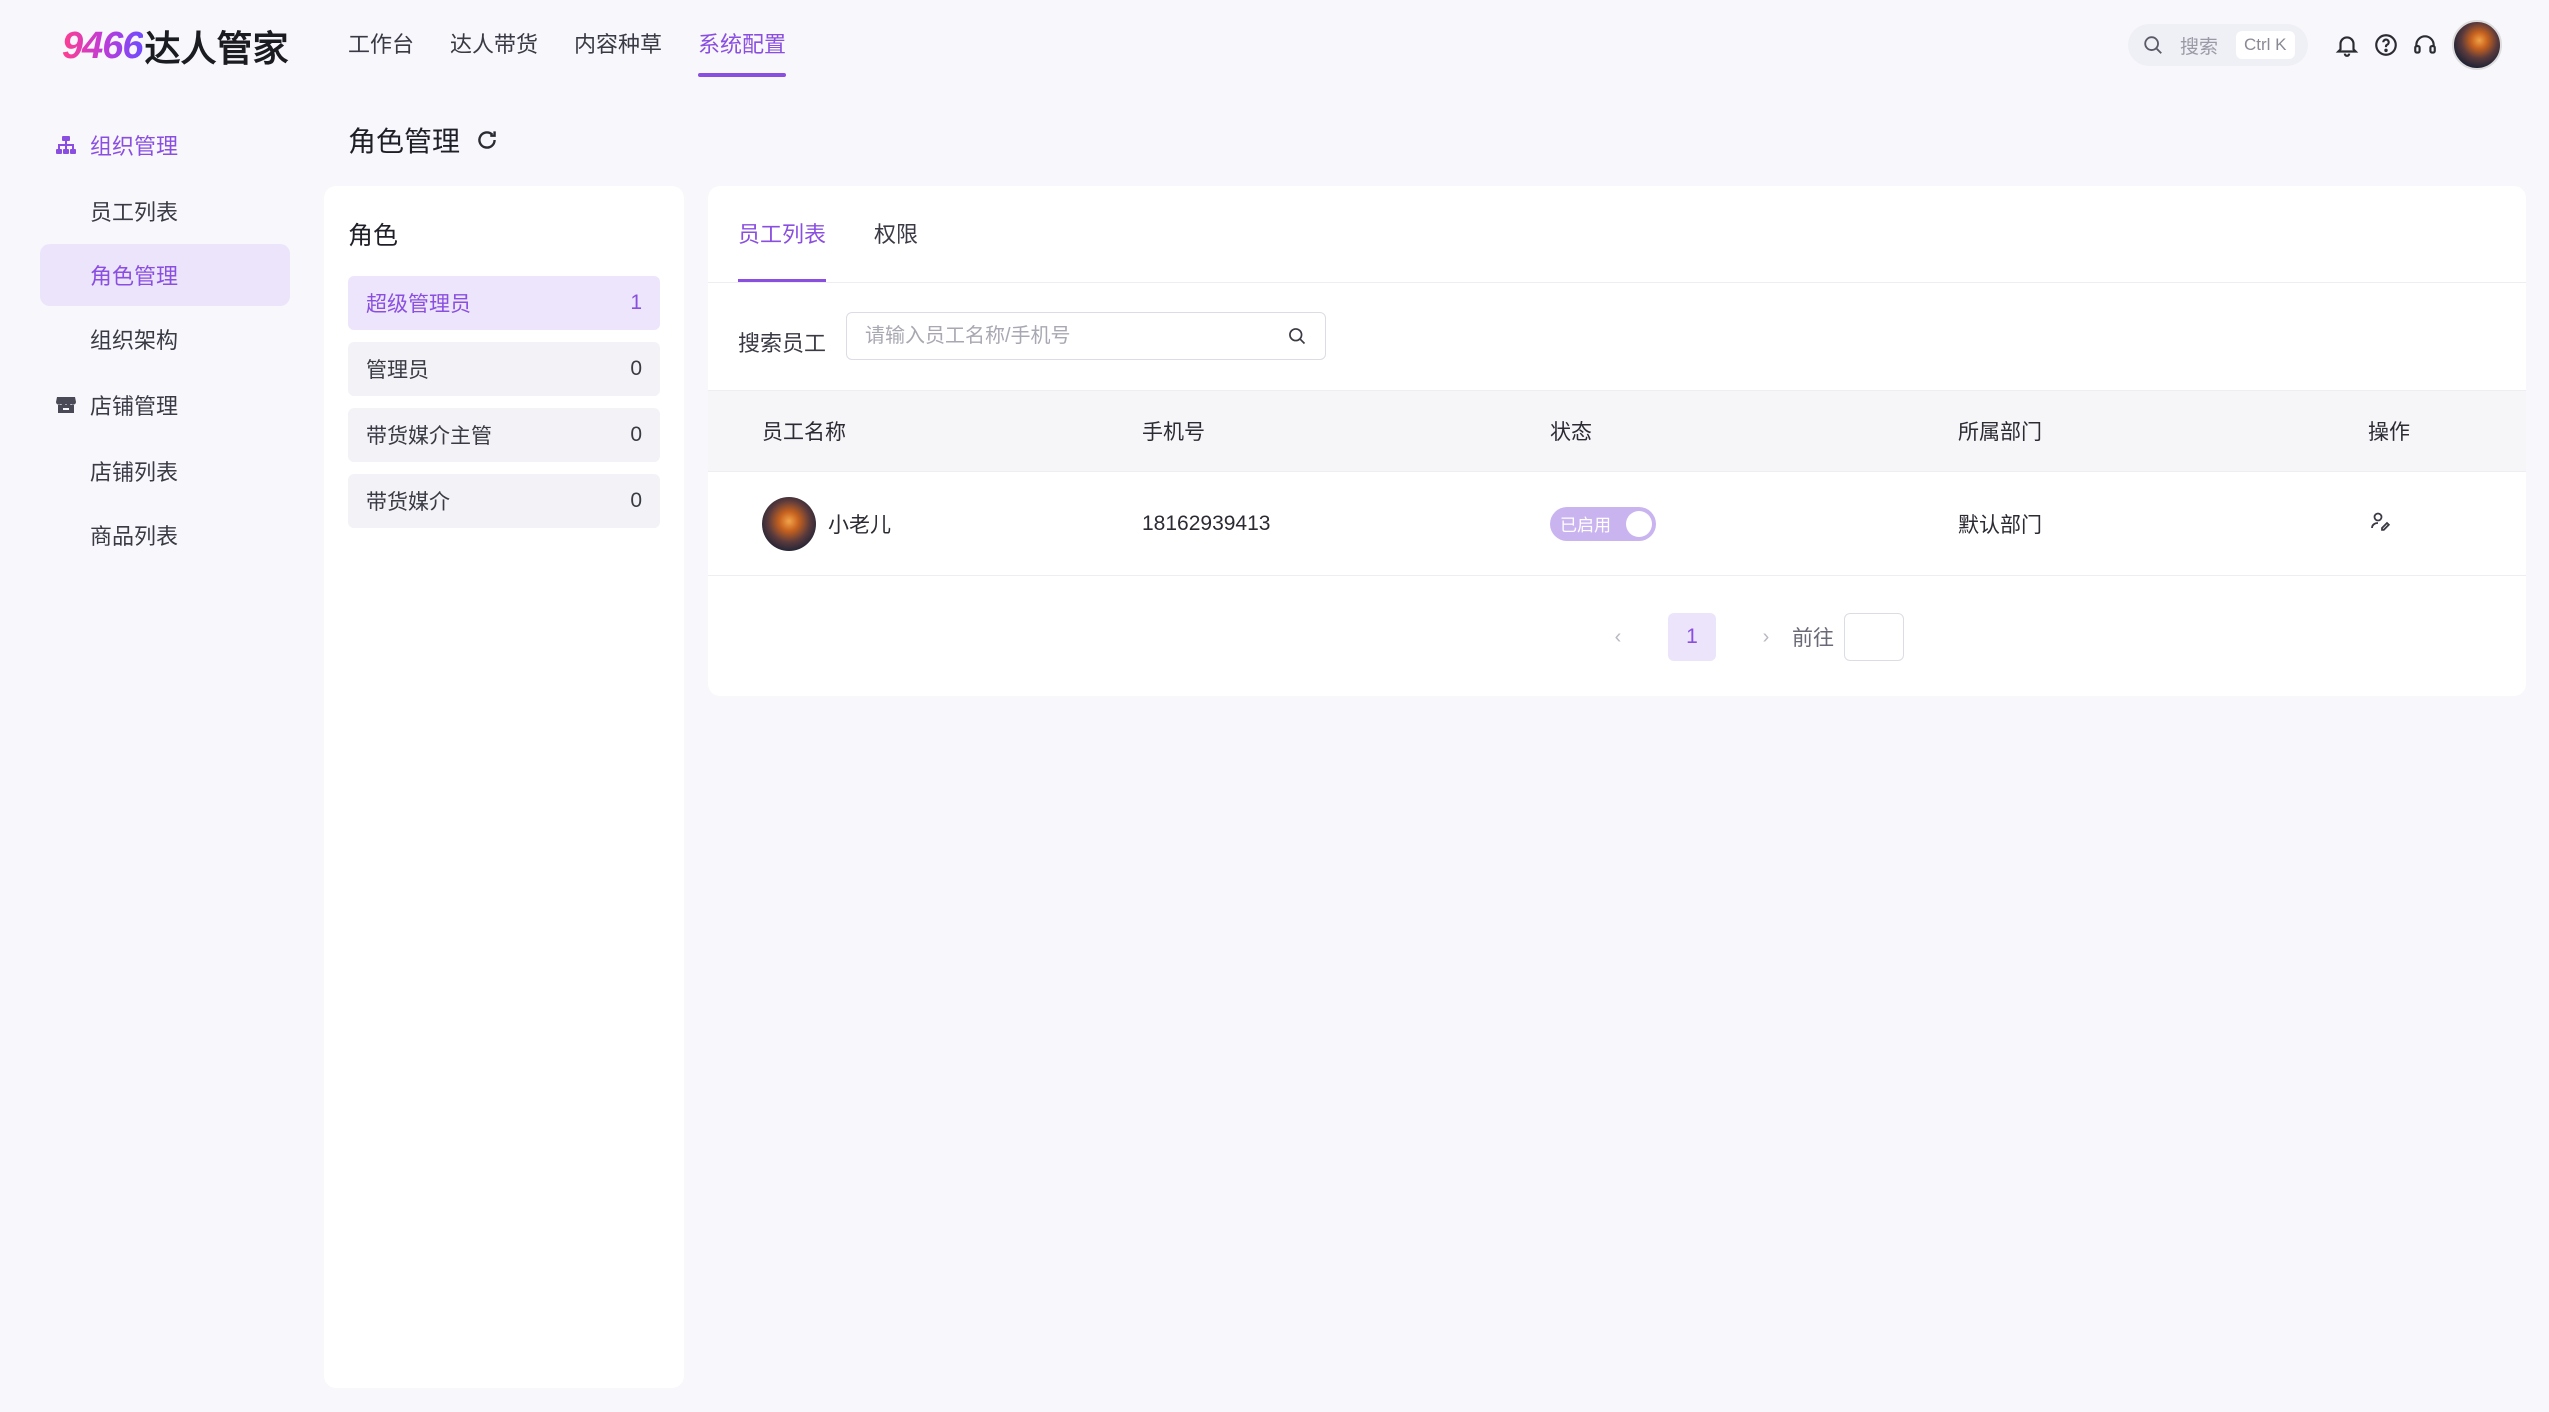 Image resolution: width=2549 pixels, height=1412 pixels. What do you see at coordinates (2386, 45) in the screenshot?
I see `help-icon` at bounding box center [2386, 45].